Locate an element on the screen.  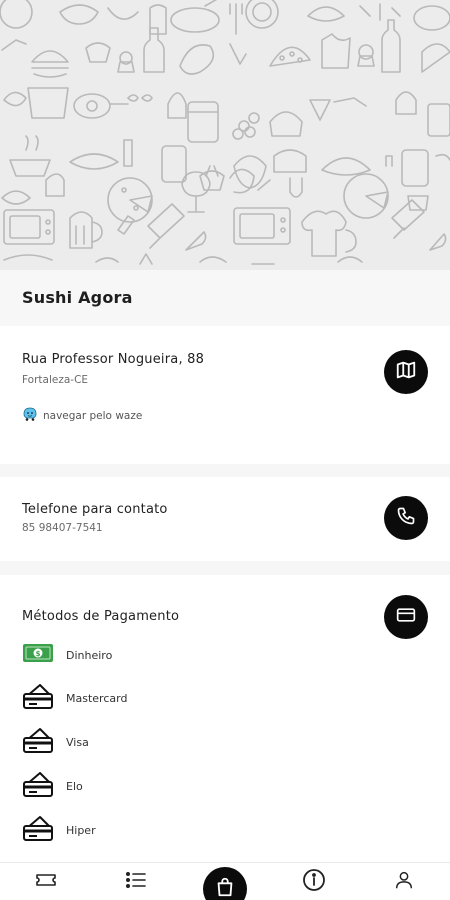
payment-method-elo: Elo is located at coordinates (52, 786).